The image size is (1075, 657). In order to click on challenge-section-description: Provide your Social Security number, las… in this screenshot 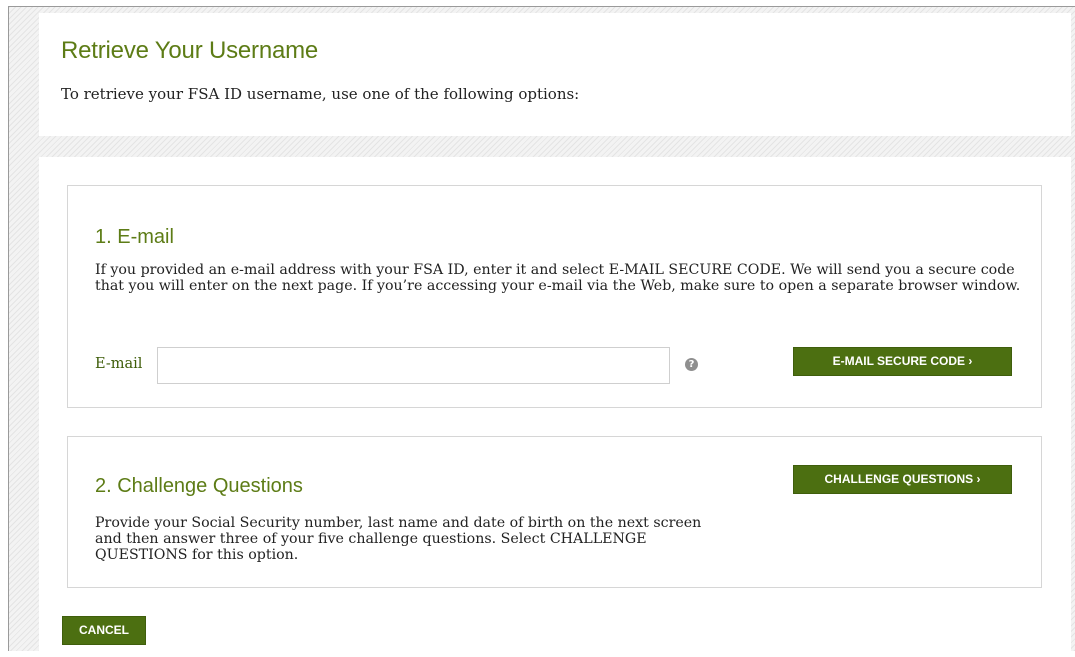, I will do `click(398, 539)`.